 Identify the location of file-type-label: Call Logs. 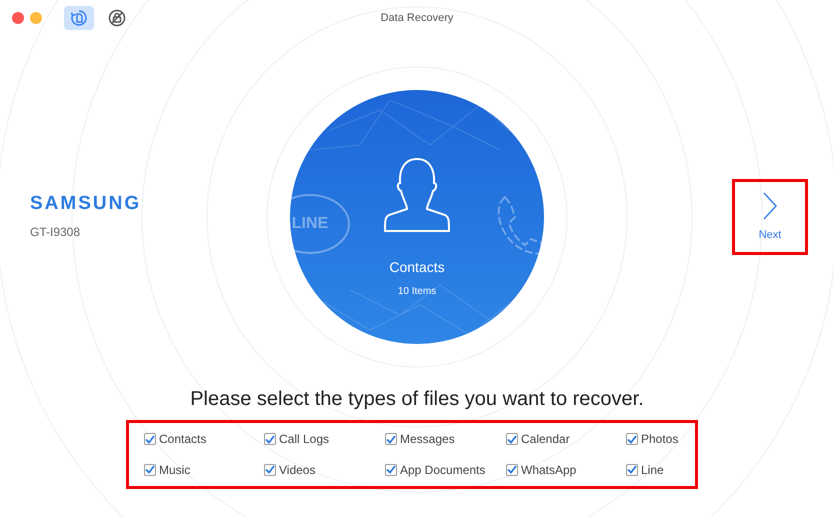
(304, 439).